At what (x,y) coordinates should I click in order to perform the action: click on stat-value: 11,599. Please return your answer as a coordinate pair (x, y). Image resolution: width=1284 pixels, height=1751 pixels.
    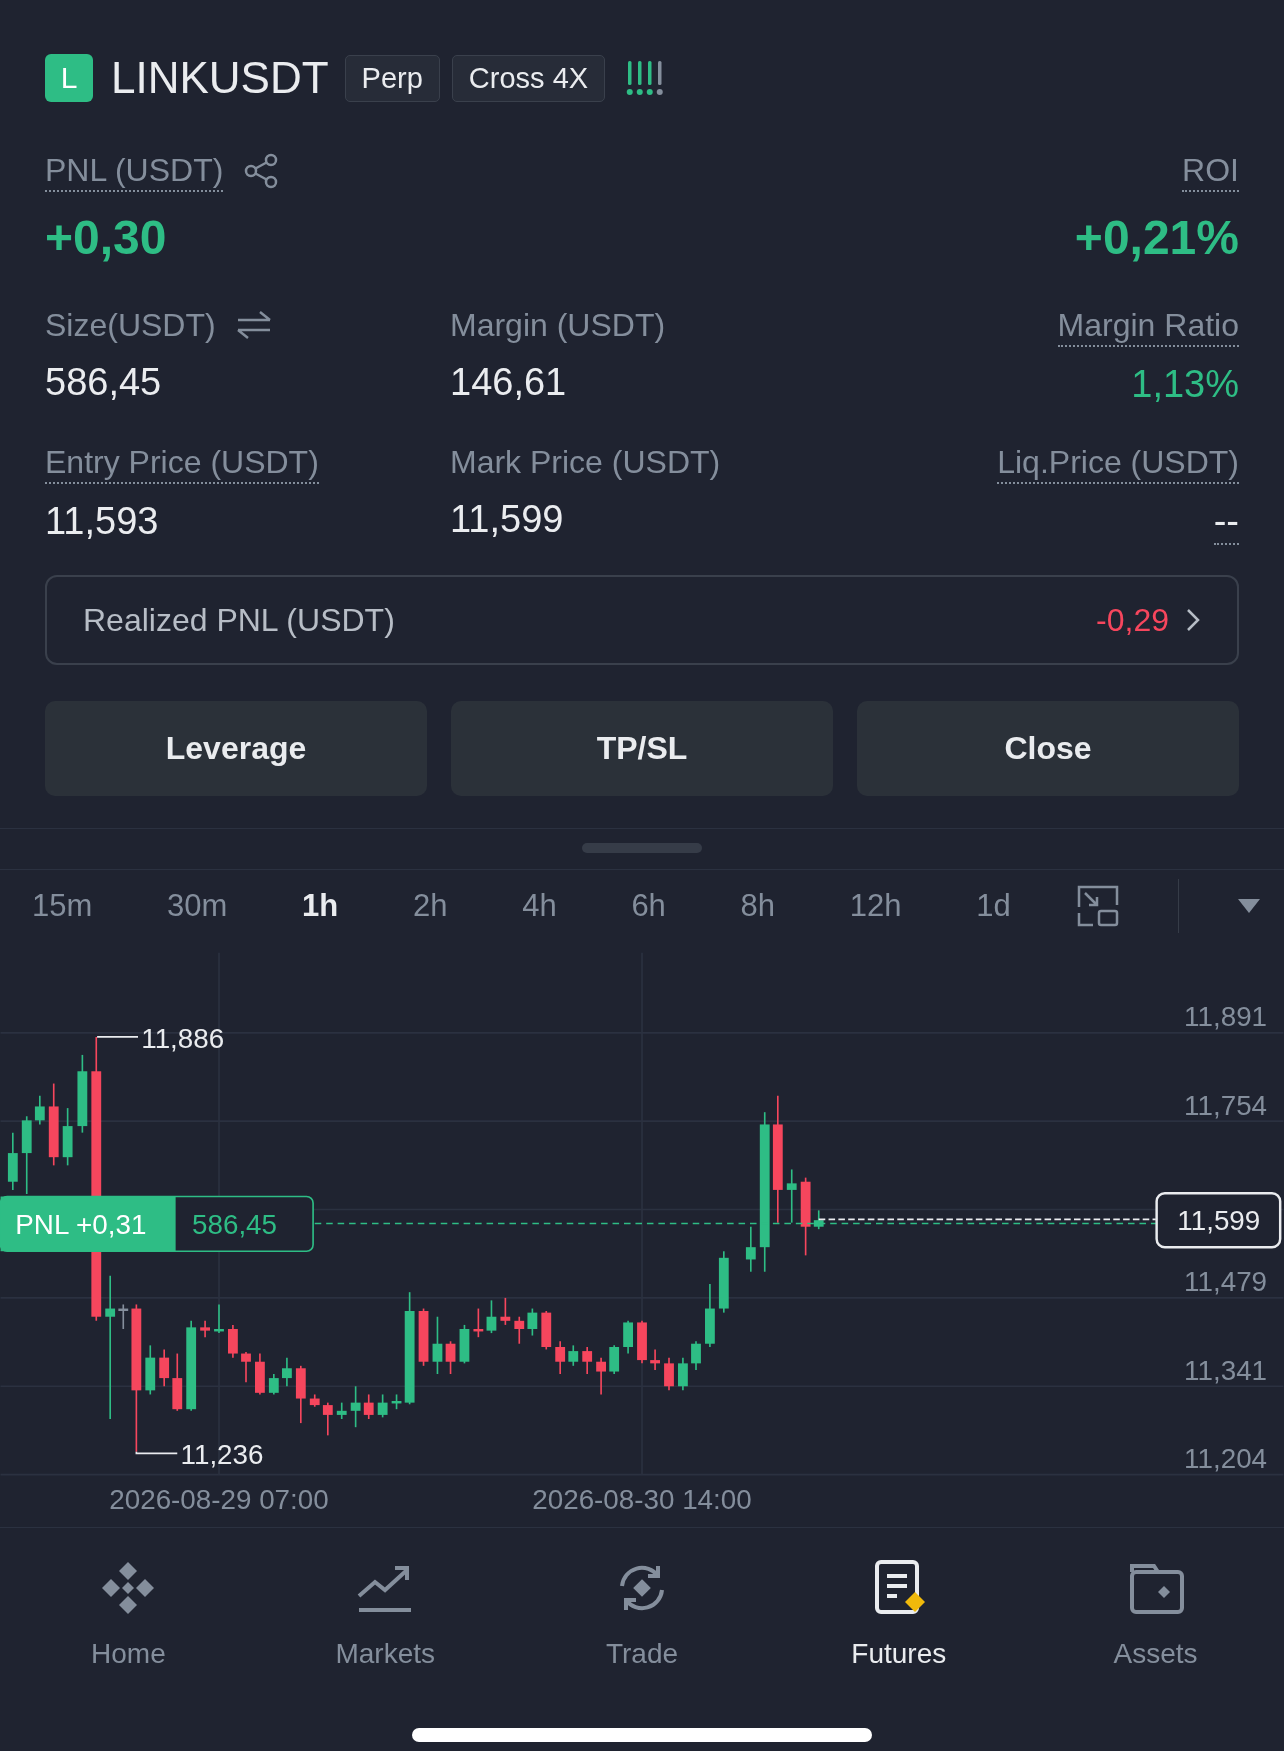
    Looking at the image, I should click on (507, 519).